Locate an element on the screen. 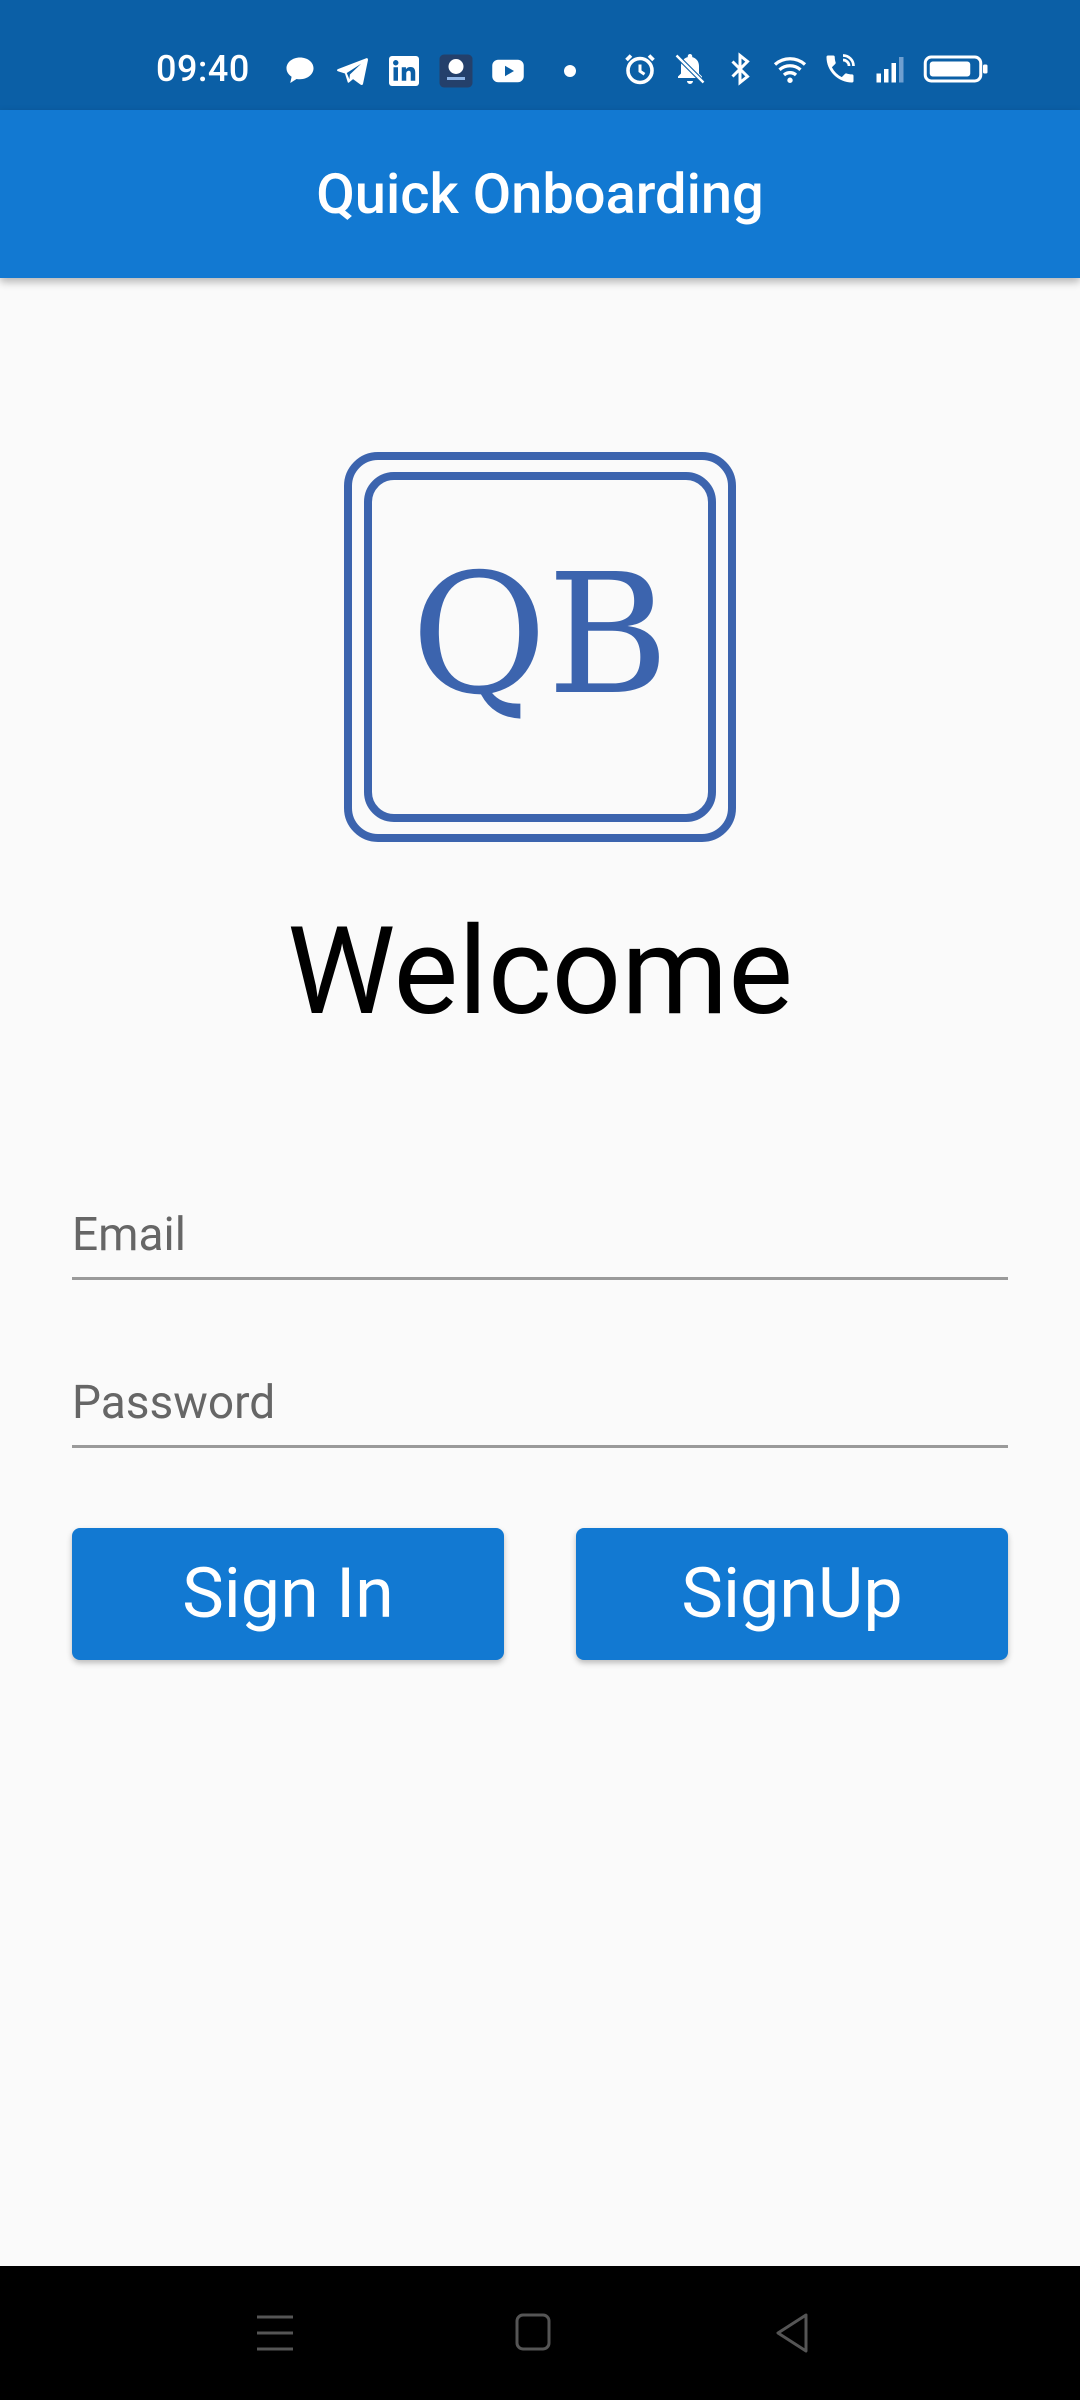 This screenshot has width=1080, height=2400. password-input is located at coordinates (540, 1396).